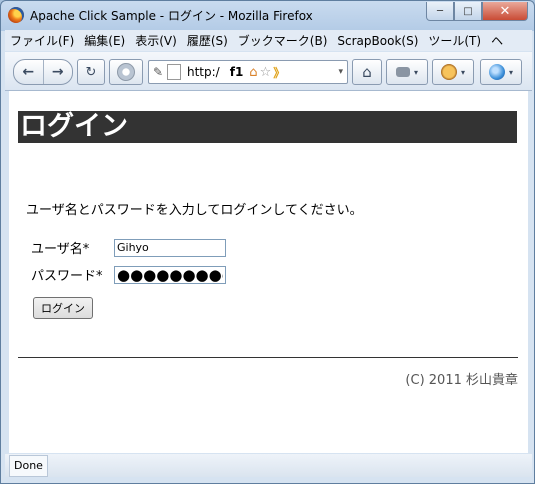  I want to click on site-identity-button, so click(126, 72).